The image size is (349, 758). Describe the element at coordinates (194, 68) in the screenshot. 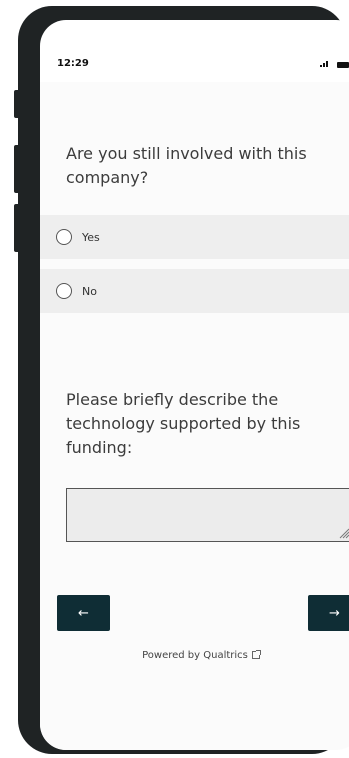

I see `status-bar: 12:29` at that location.